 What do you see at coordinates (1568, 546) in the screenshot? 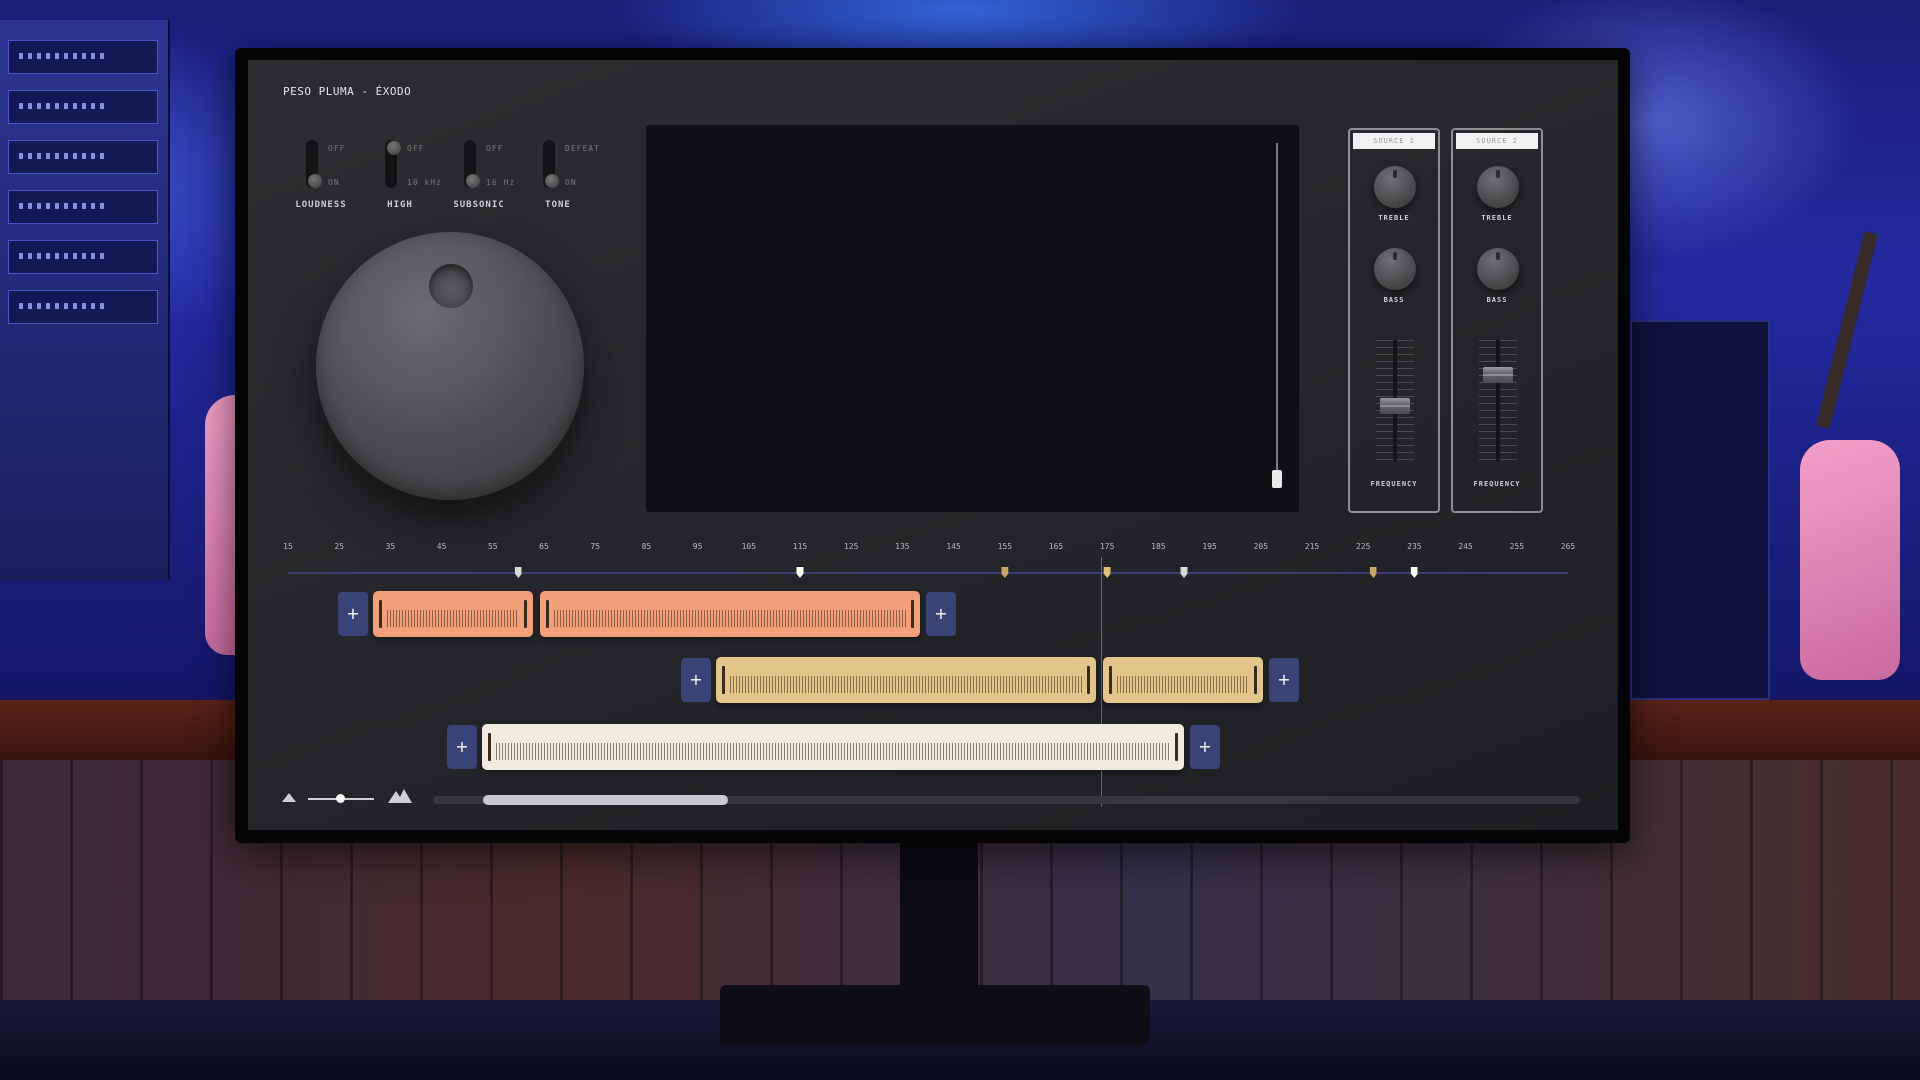
I see `ruler-tick-label: 265` at bounding box center [1568, 546].